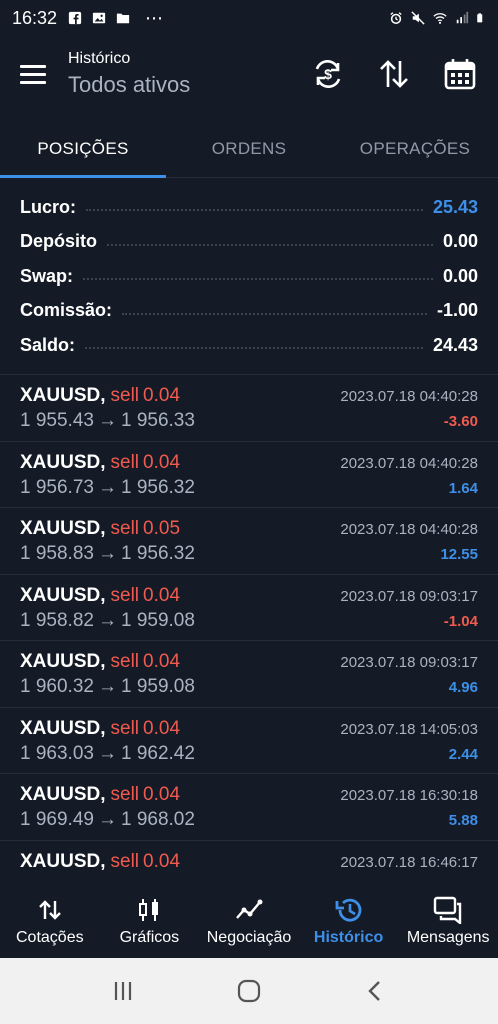  What do you see at coordinates (149, 910) in the screenshot?
I see `charts-icon` at bounding box center [149, 910].